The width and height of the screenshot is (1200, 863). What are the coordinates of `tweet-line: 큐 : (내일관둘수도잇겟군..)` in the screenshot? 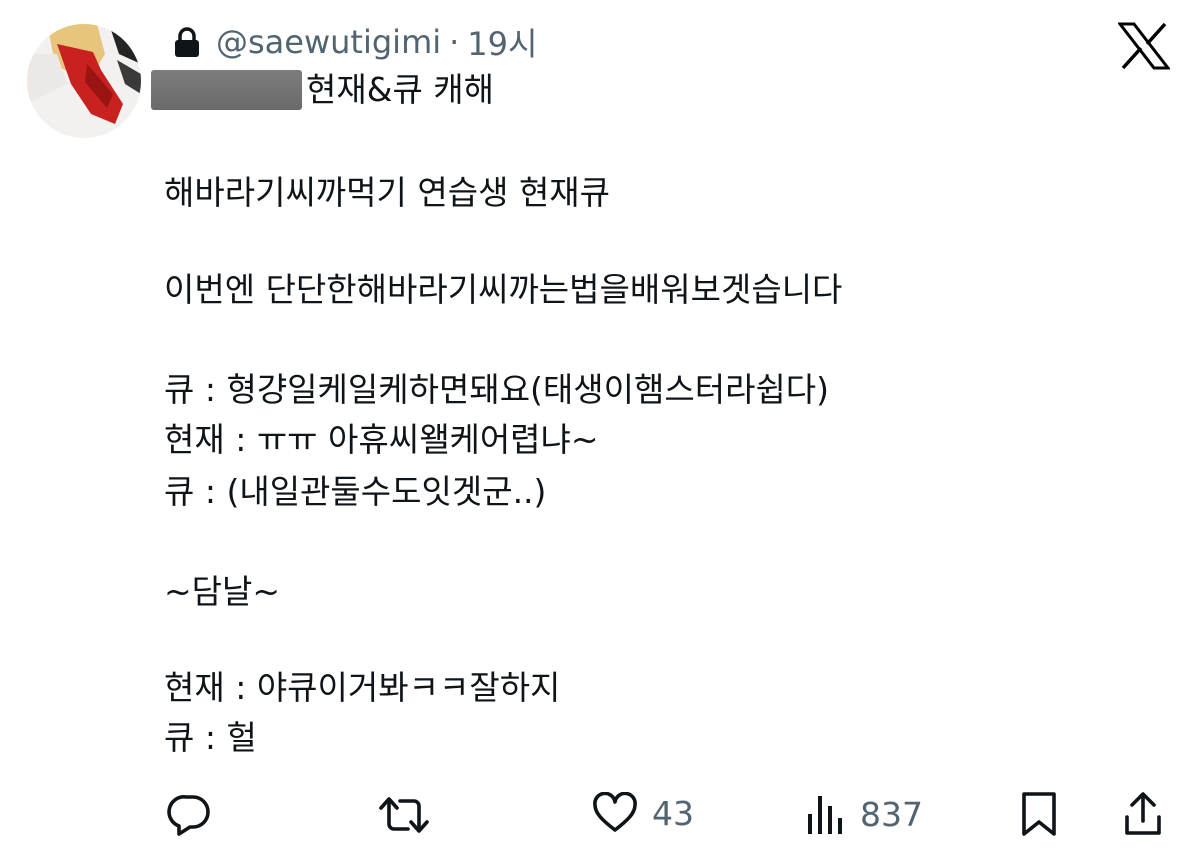 It's located at (355, 491).